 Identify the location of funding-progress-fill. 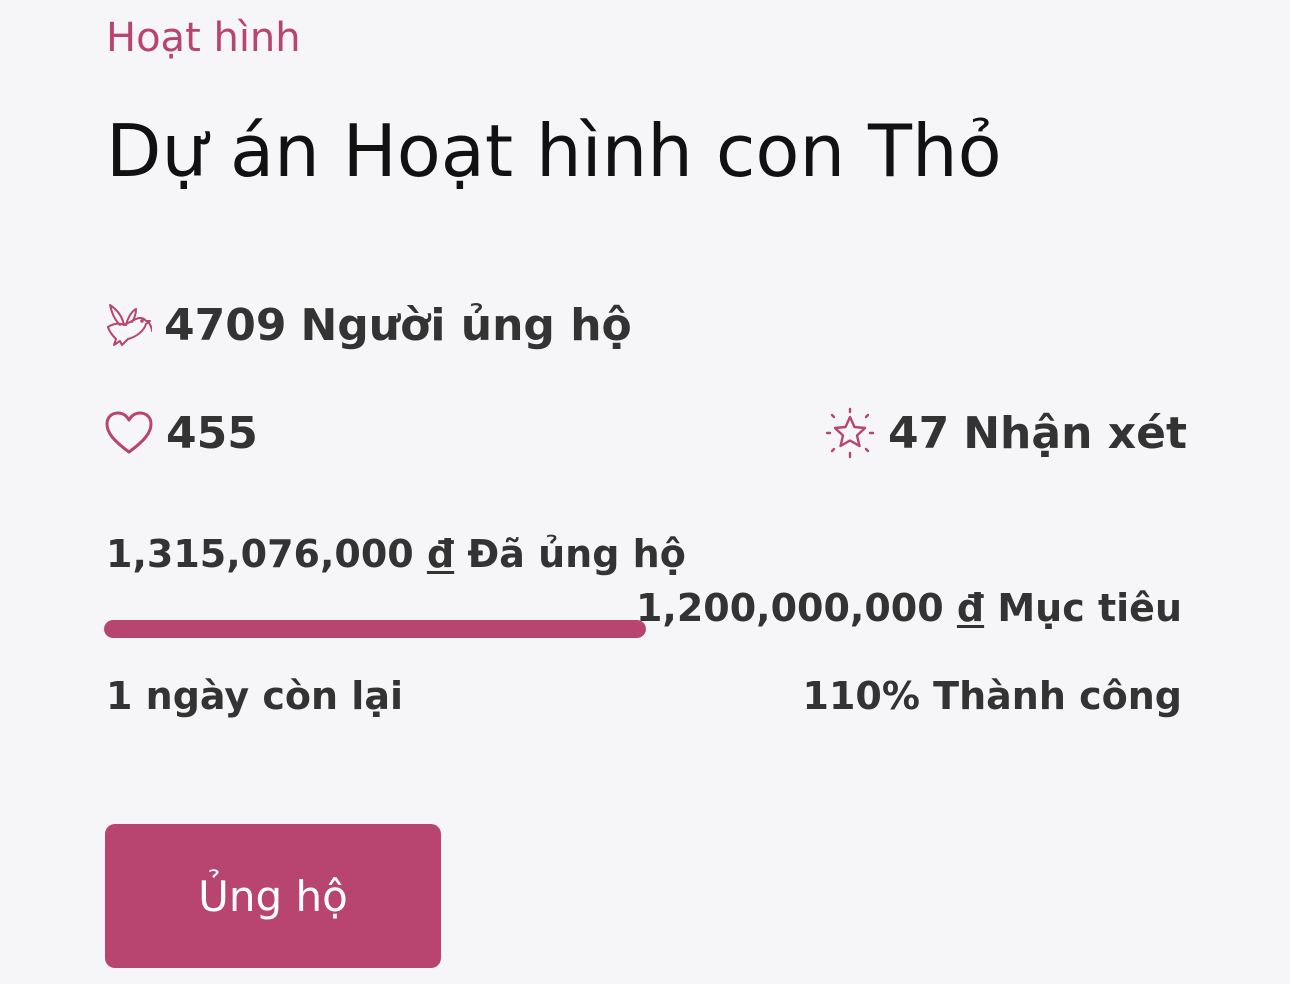
(375, 629).